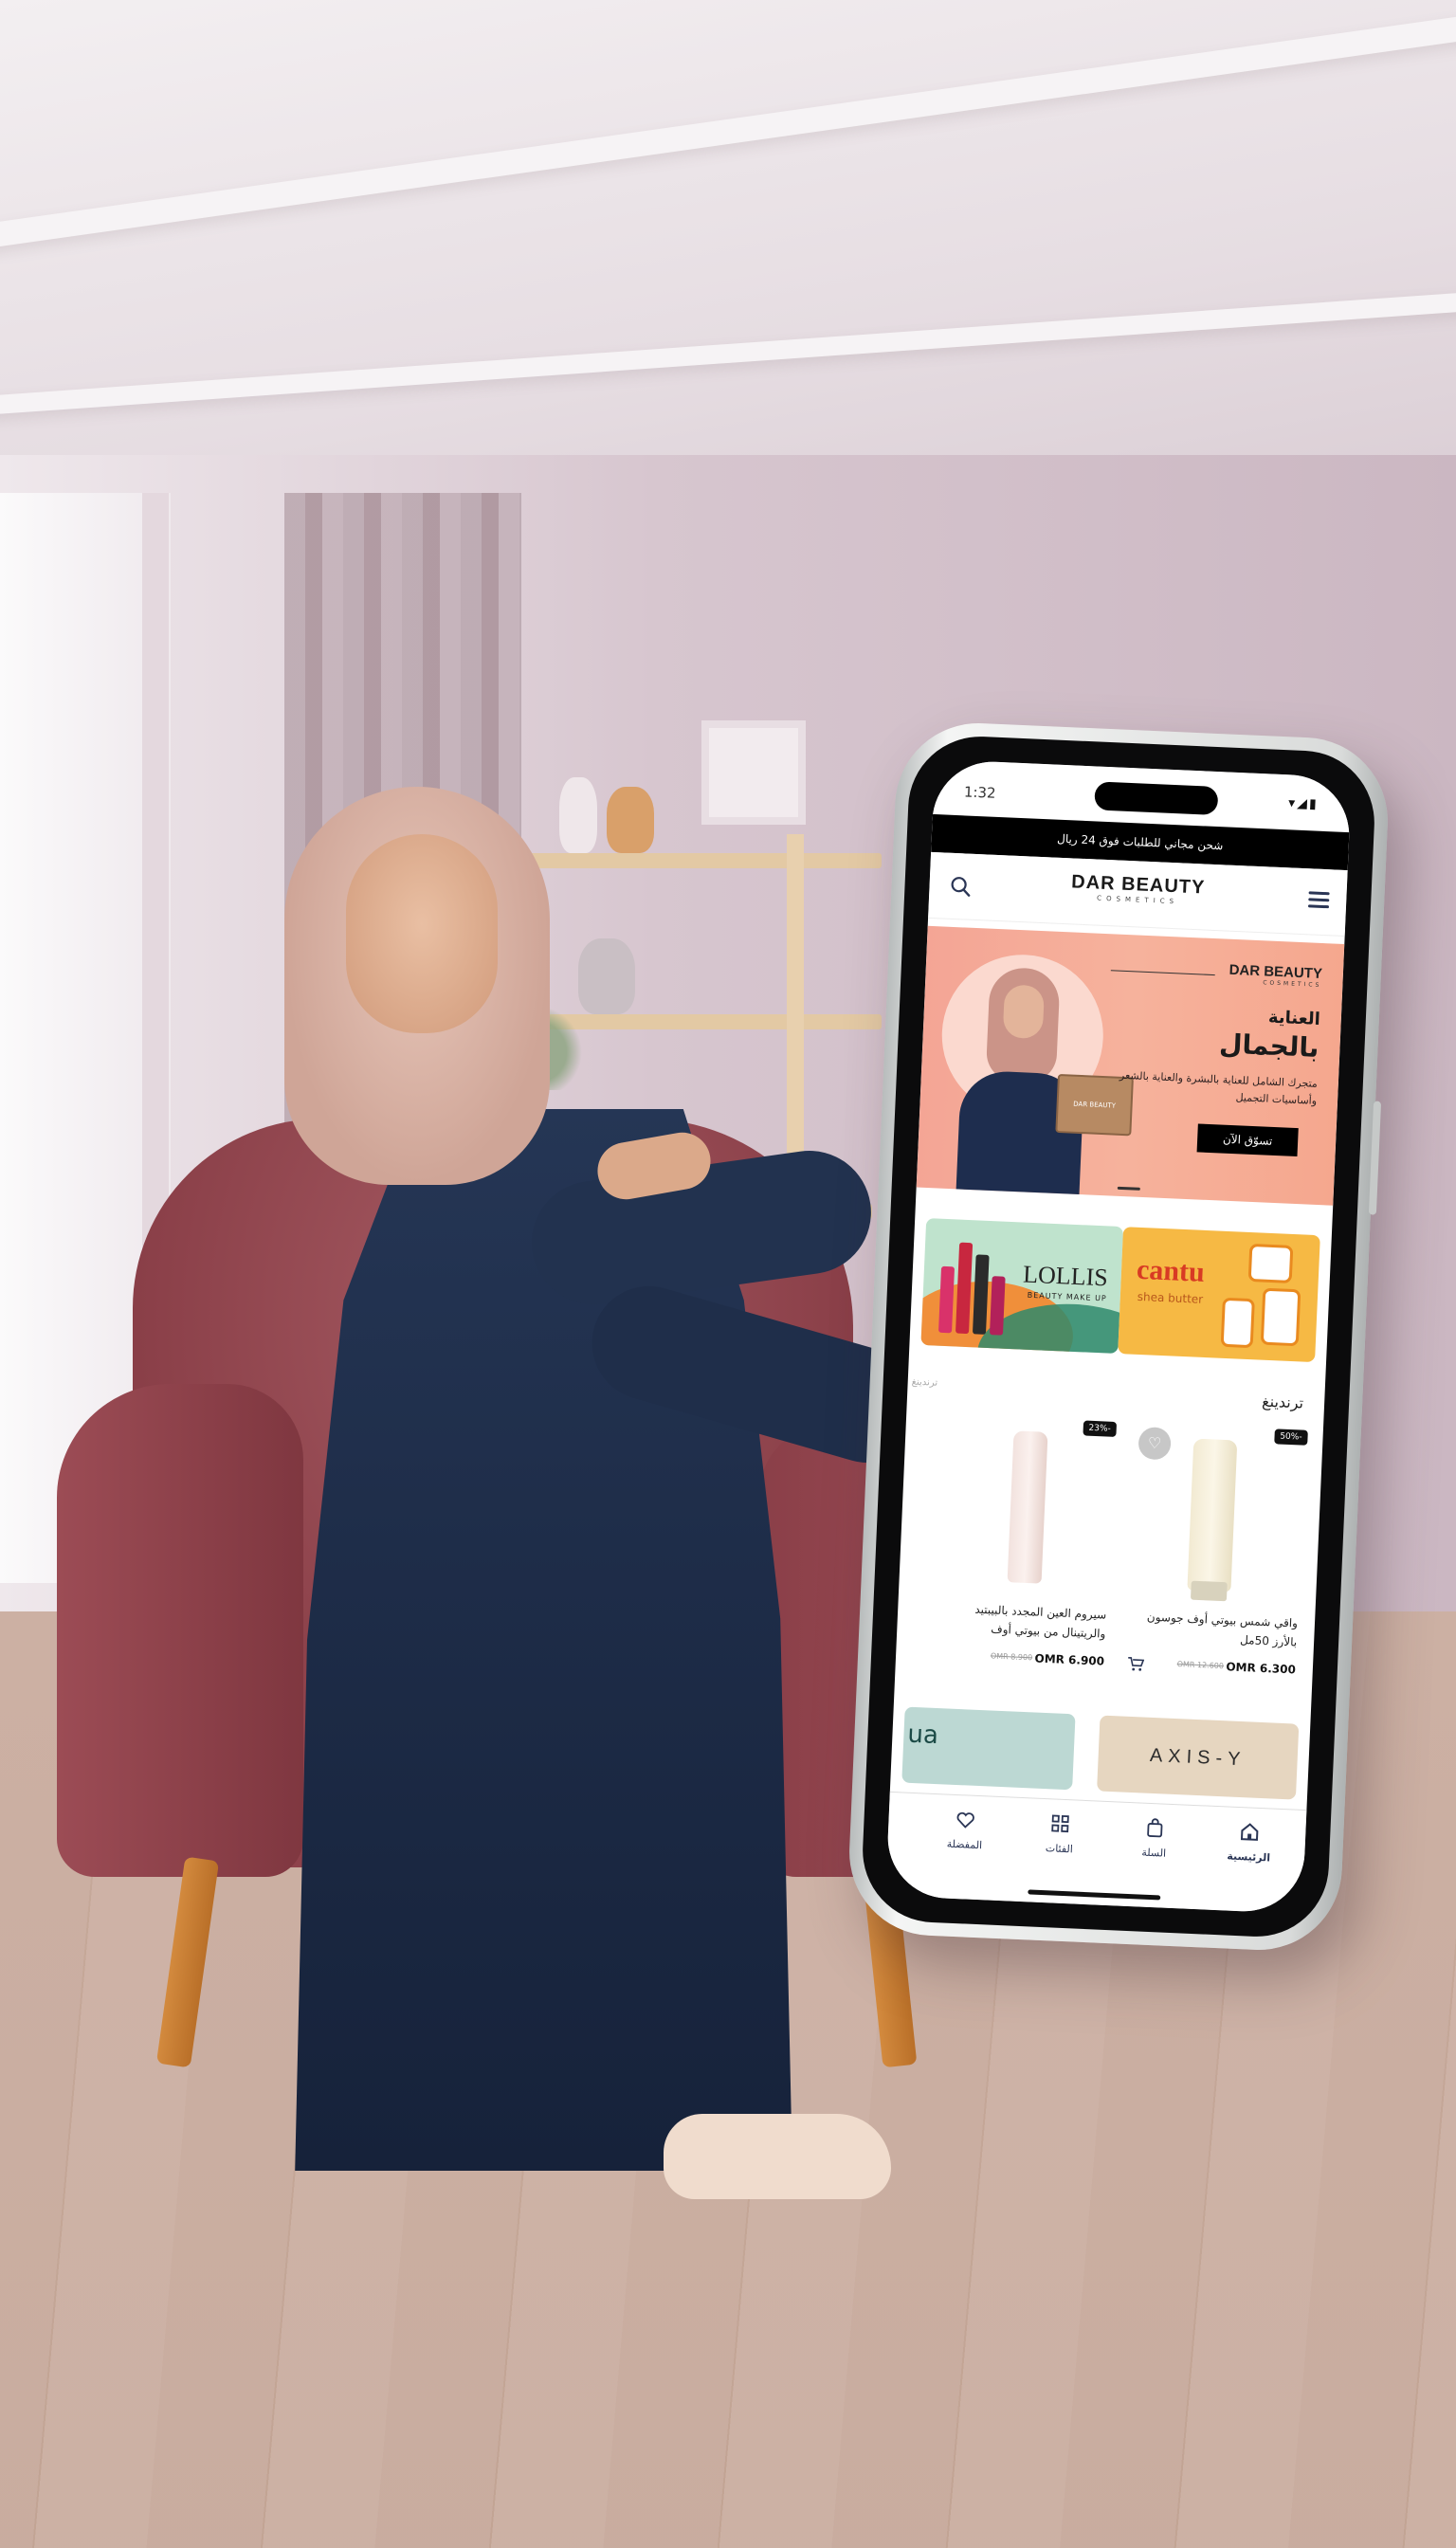  What do you see at coordinates (1011, 1657) in the screenshot?
I see `product-old-price: OMR 8.900` at bounding box center [1011, 1657].